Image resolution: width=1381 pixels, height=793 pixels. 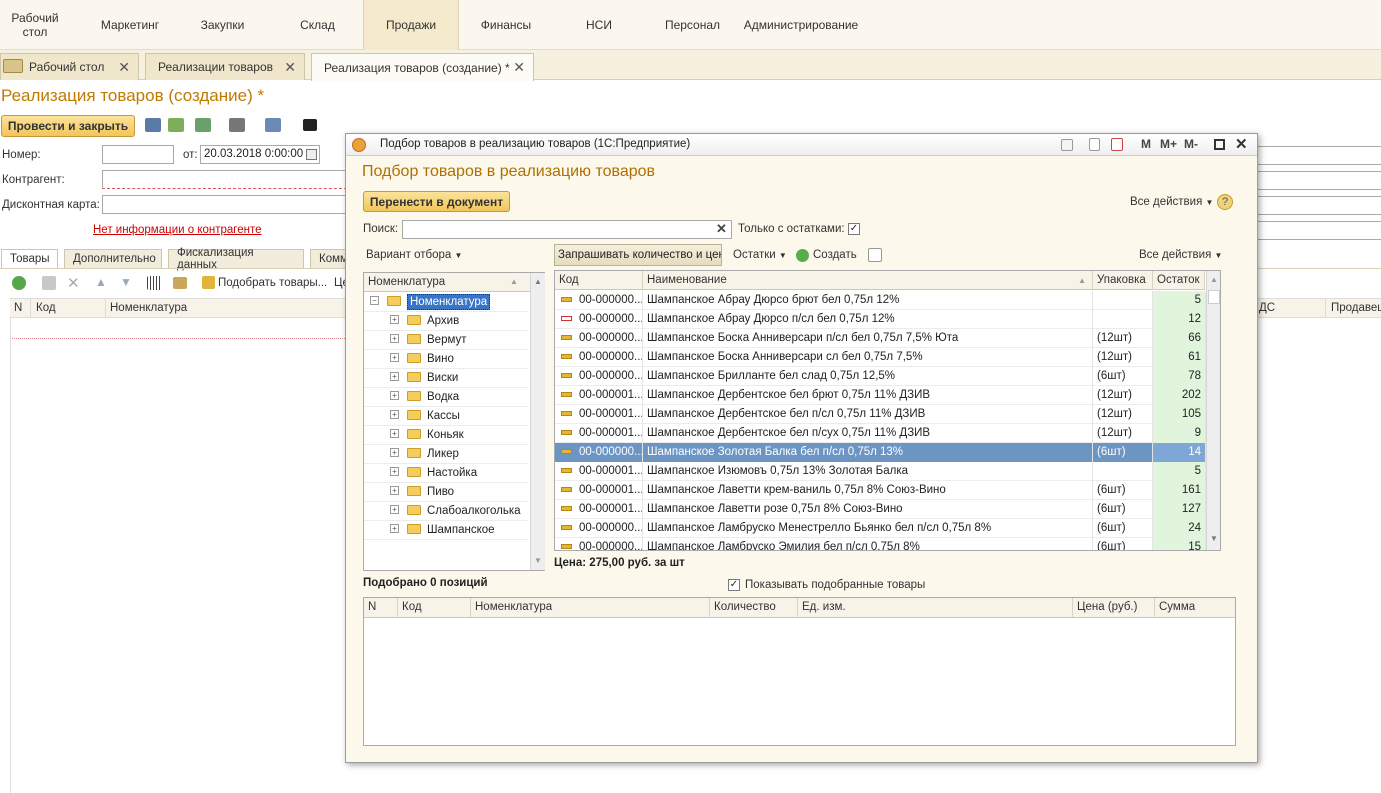 What do you see at coordinates (1171, 202) in the screenshot?
I see `all-actions-menu: Все действия ▼` at bounding box center [1171, 202].